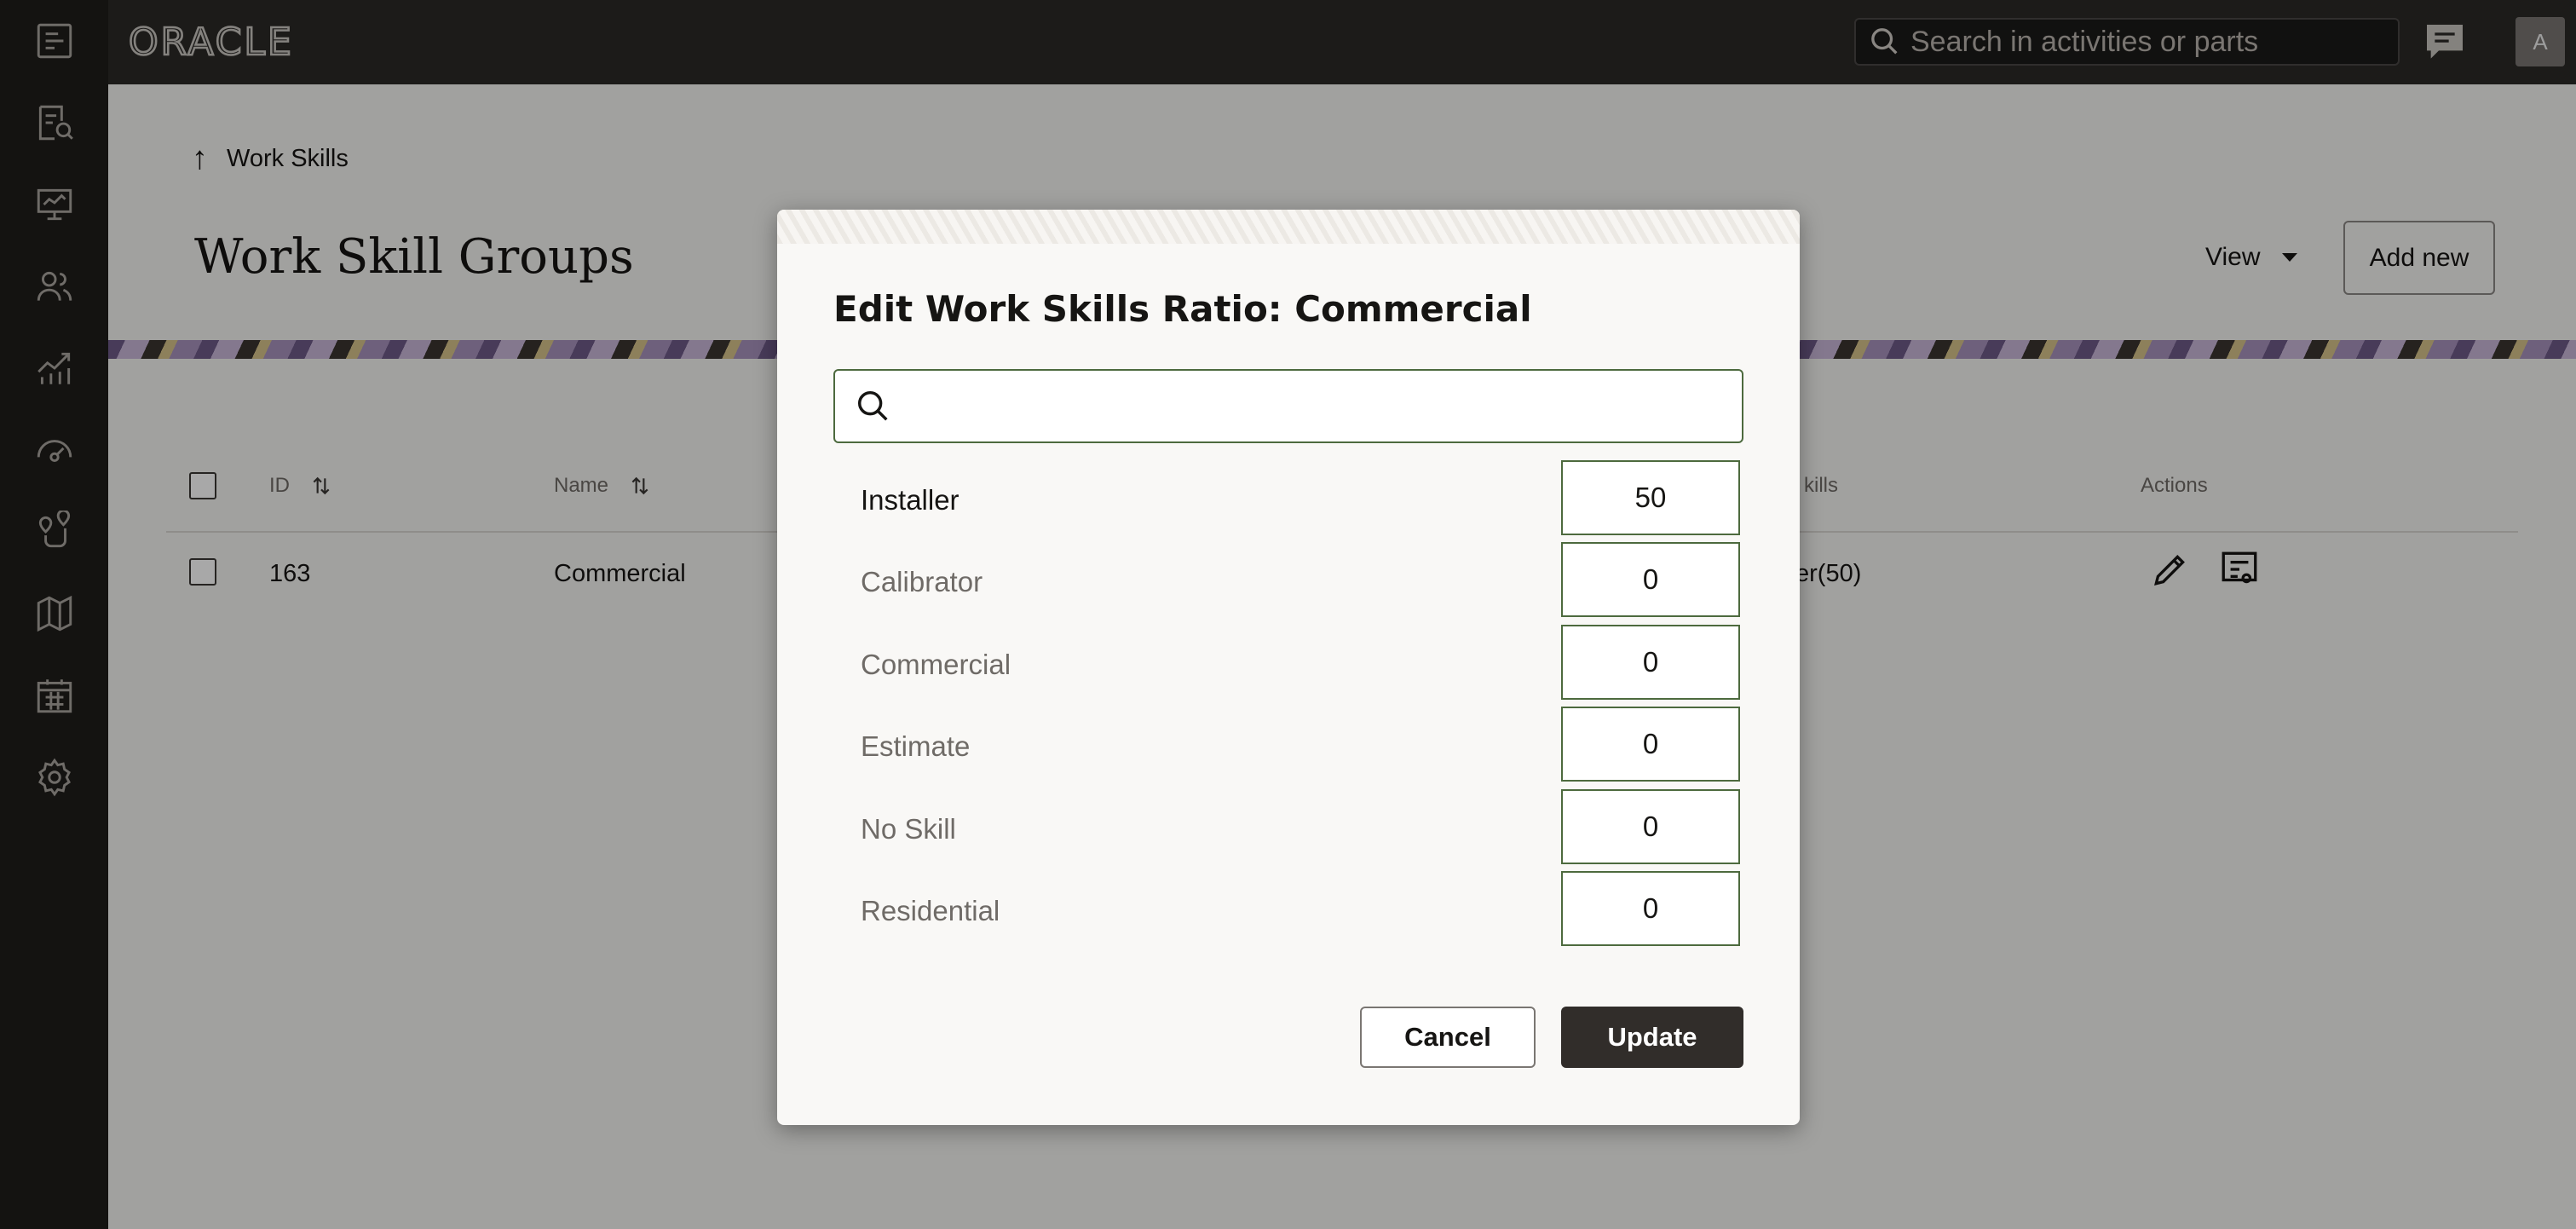 The height and width of the screenshot is (1229, 2576). Describe the element at coordinates (910, 500) in the screenshot. I see `skill-label-installer: Installer` at that location.